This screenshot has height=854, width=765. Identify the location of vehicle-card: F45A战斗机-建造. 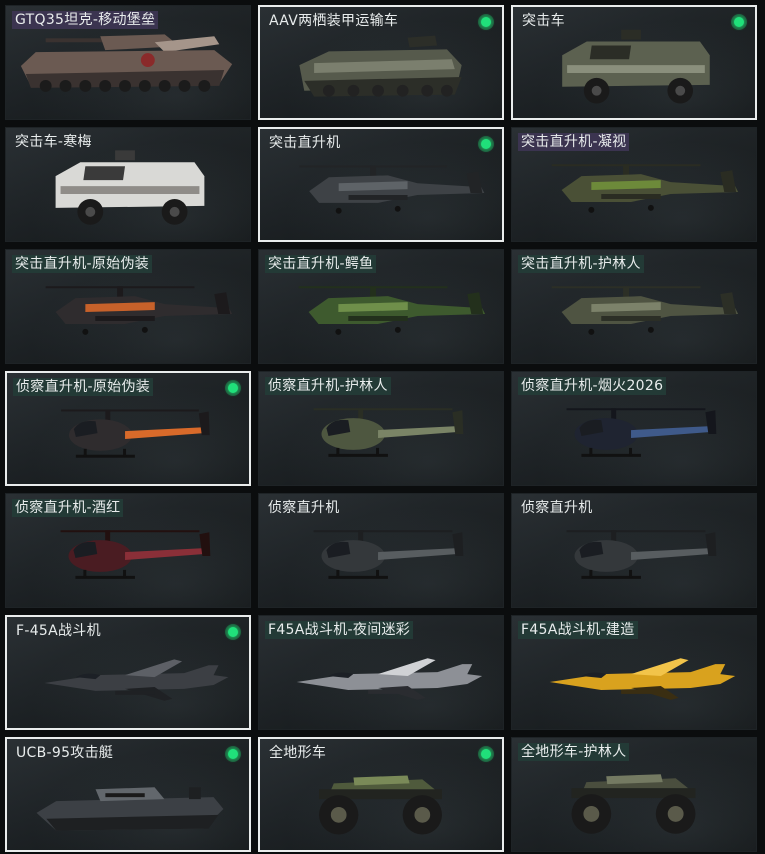
(634, 672).